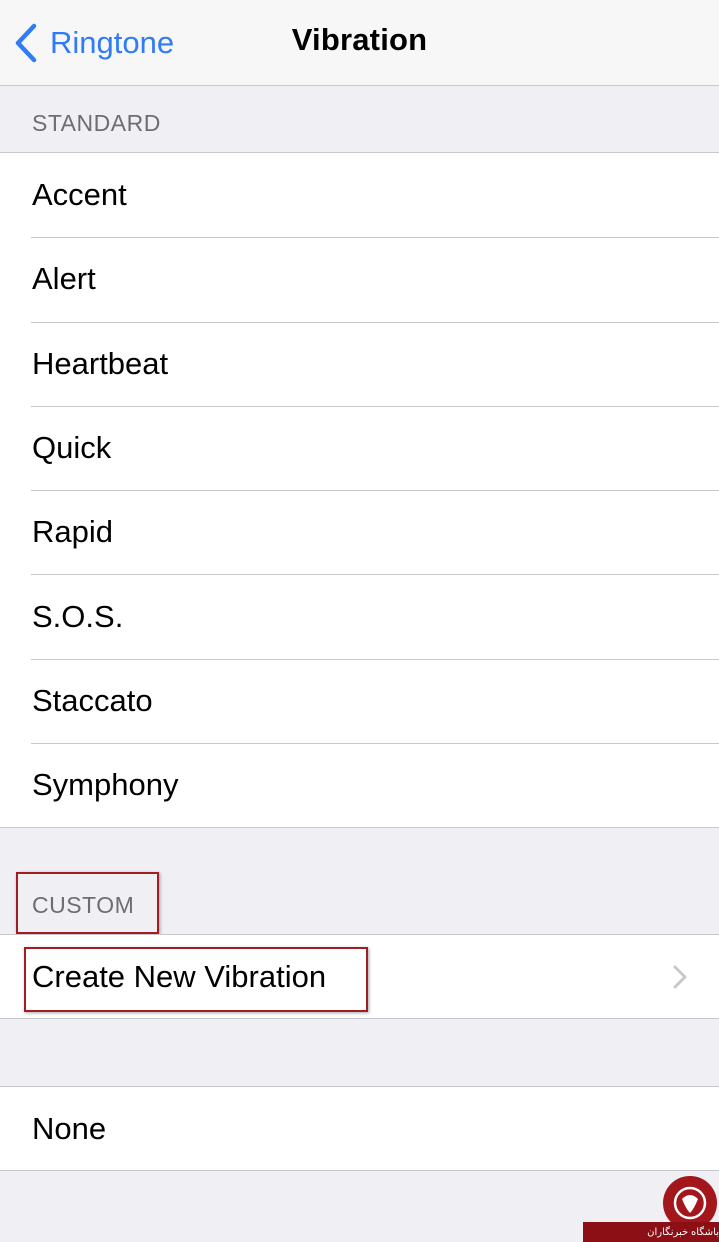  Describe the element at coordinates (96, 123) in the screenshot. I see `section-header-standard: STANDARD` at that location.